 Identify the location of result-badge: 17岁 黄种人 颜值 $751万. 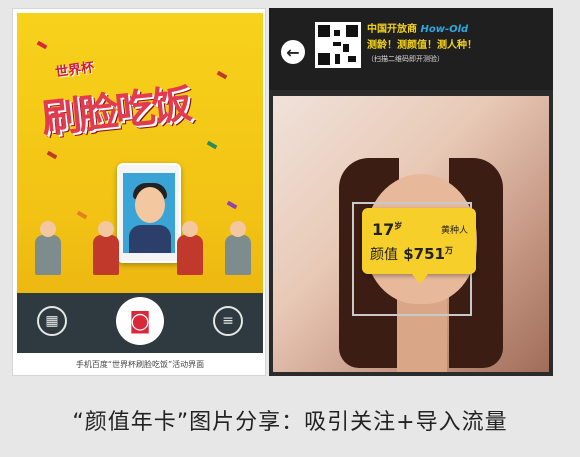
(419, 246).